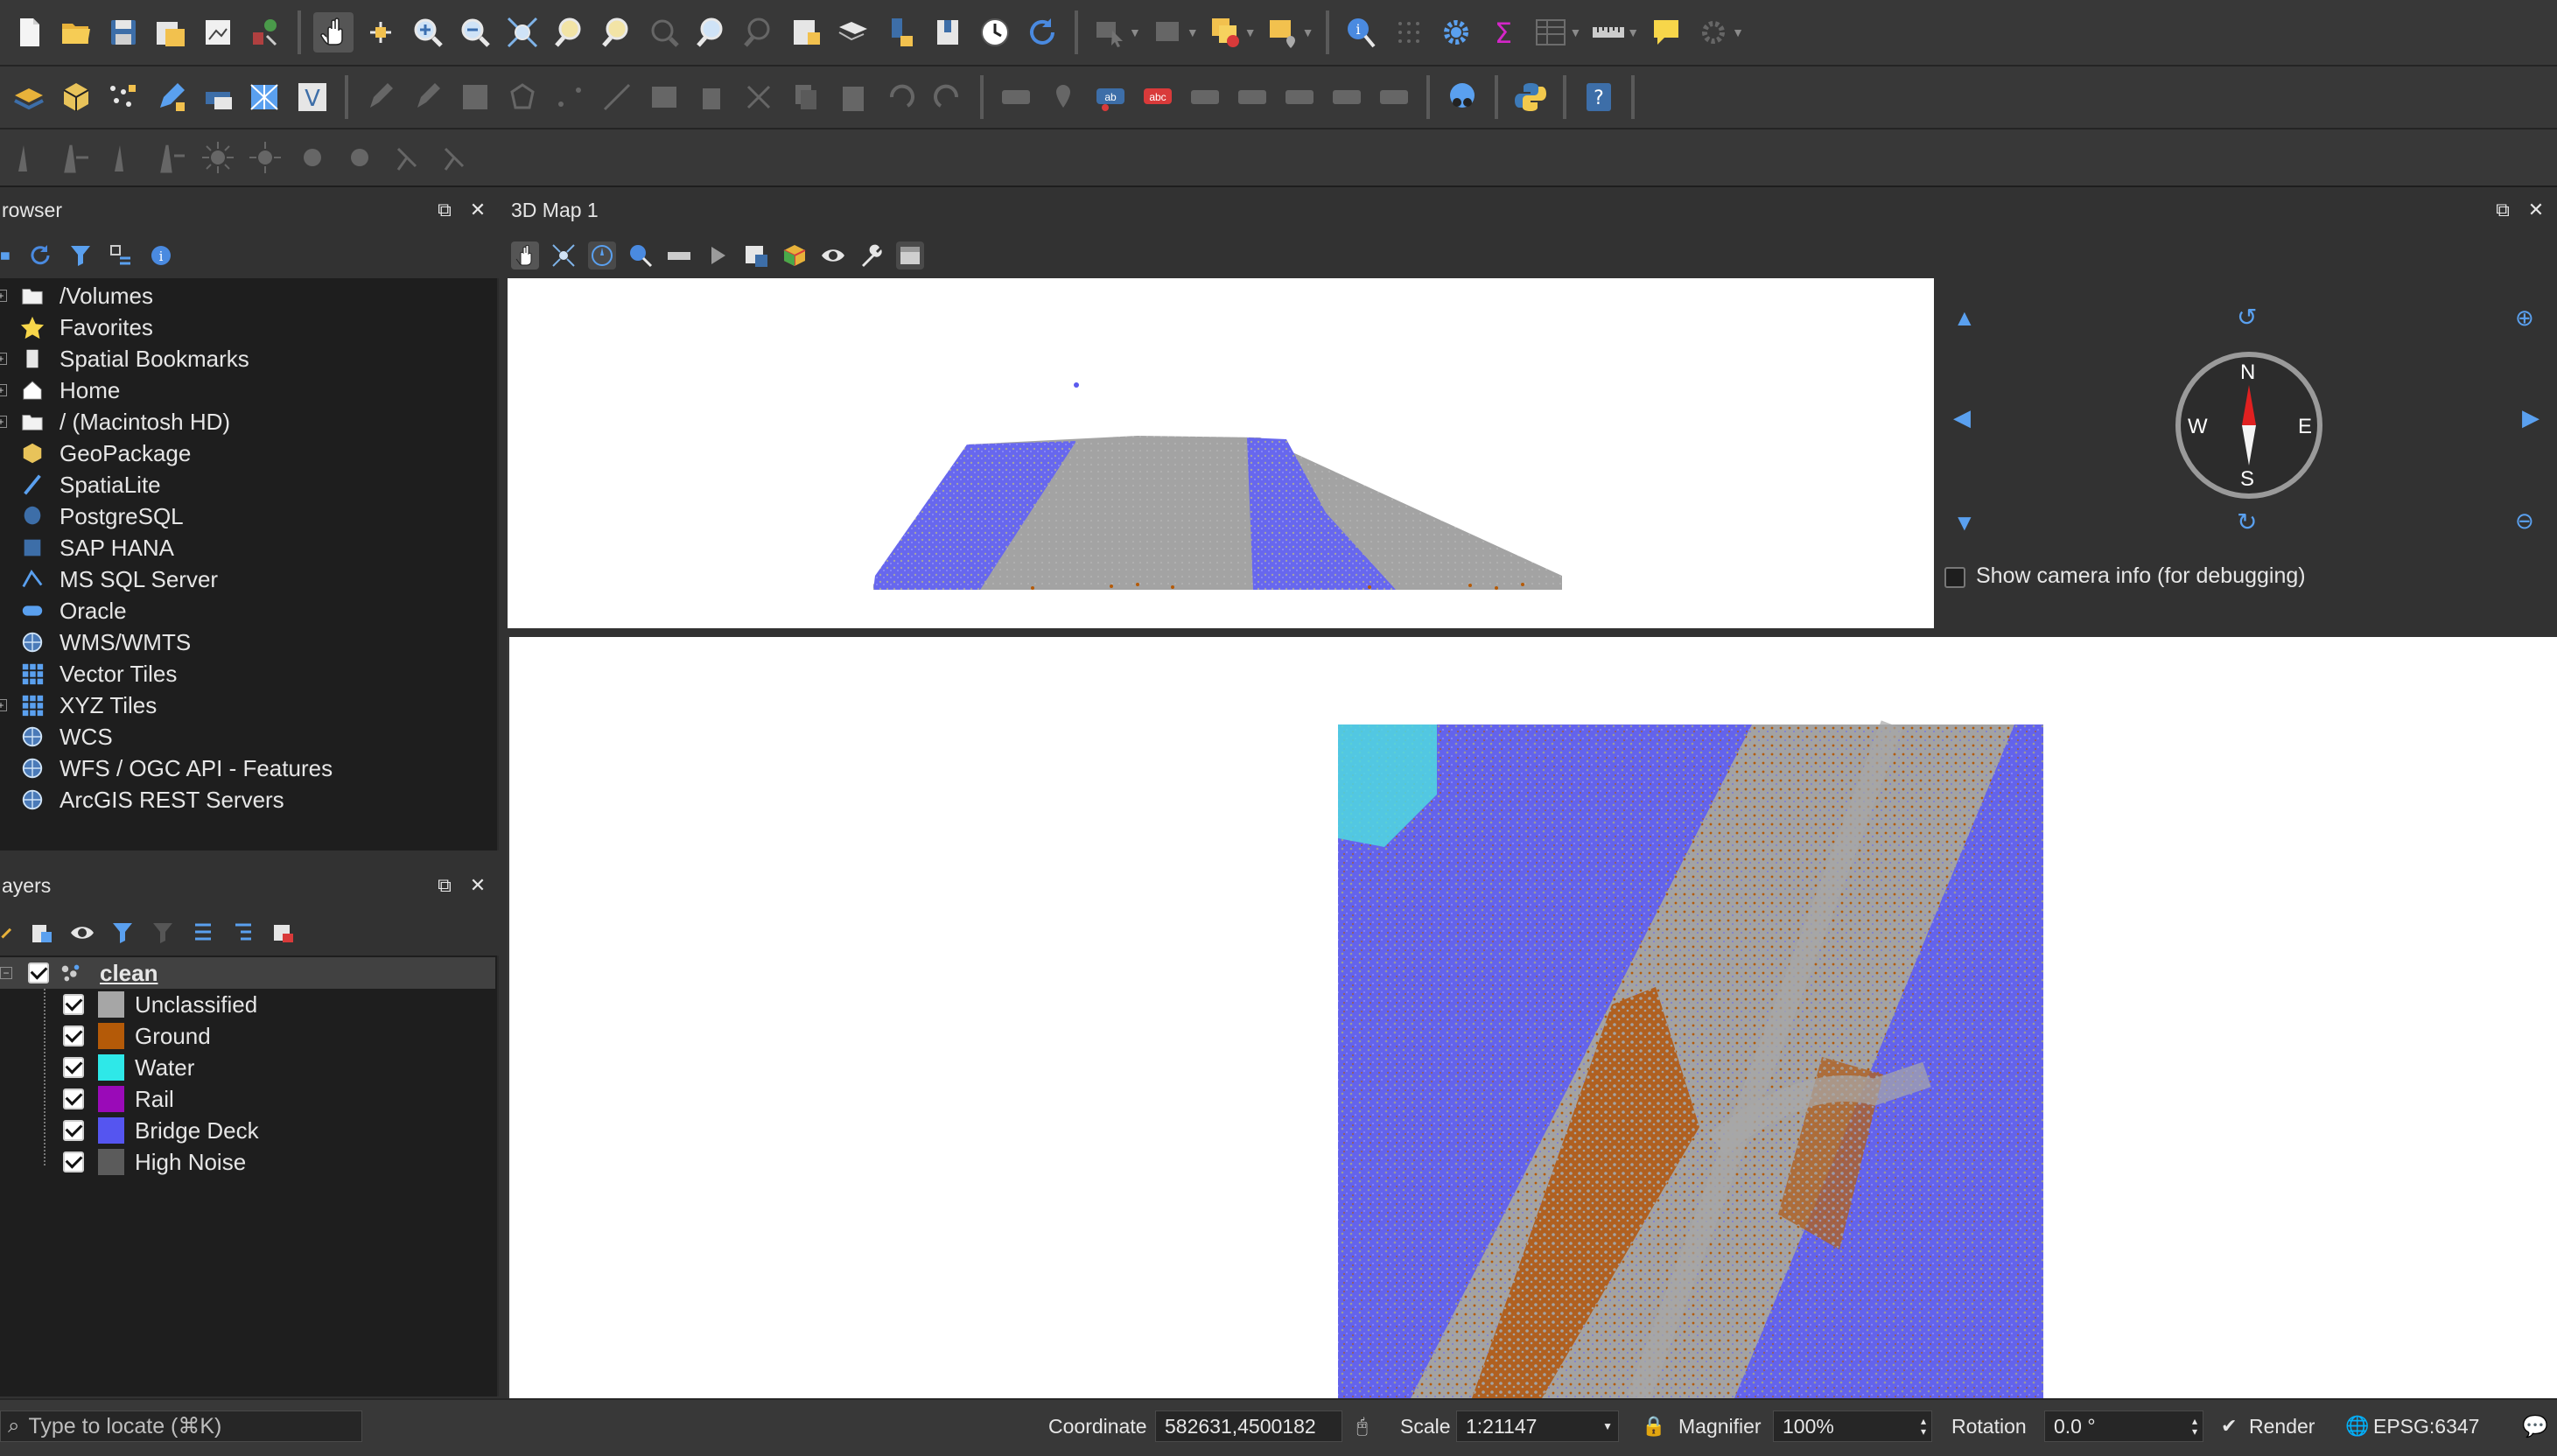 The height and width of the screenshot is (1456, 2557). Describe the element at coordinates (81, 256) in the screenshot. I see `filter-icon` at that location.